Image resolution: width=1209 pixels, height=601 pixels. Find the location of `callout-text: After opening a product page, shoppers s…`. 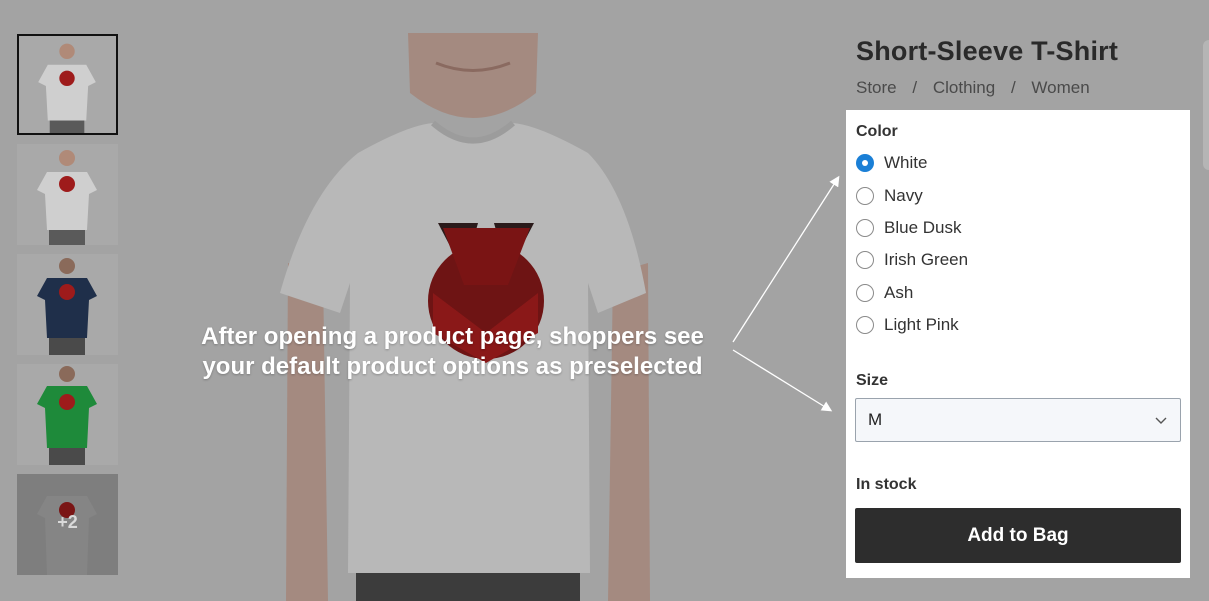

callout-text: After opening a product page, shoppers s… is located at coordinates (452, 351).